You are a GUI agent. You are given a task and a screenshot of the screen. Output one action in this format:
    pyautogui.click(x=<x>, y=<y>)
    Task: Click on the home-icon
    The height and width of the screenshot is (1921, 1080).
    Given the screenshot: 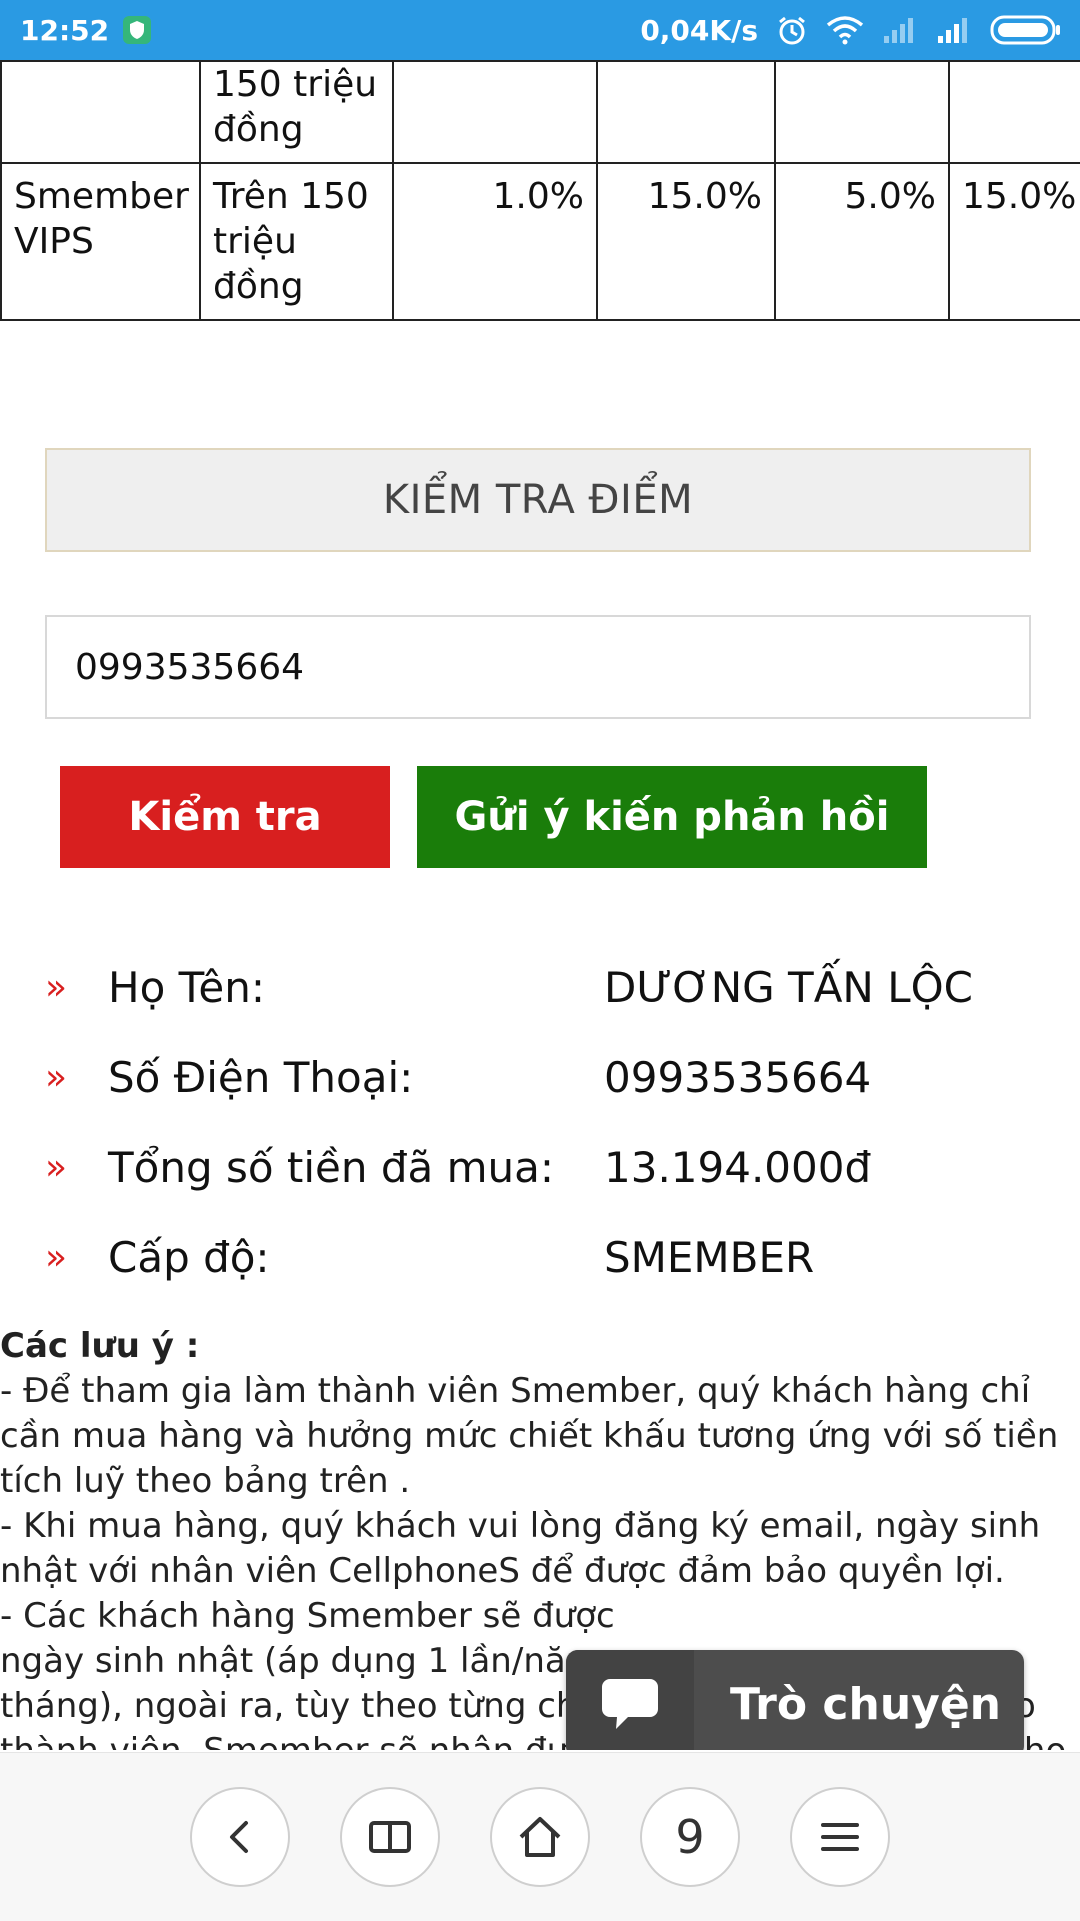 What is the action you would take?
    pyautogui.click(x=540, y=1837)
    